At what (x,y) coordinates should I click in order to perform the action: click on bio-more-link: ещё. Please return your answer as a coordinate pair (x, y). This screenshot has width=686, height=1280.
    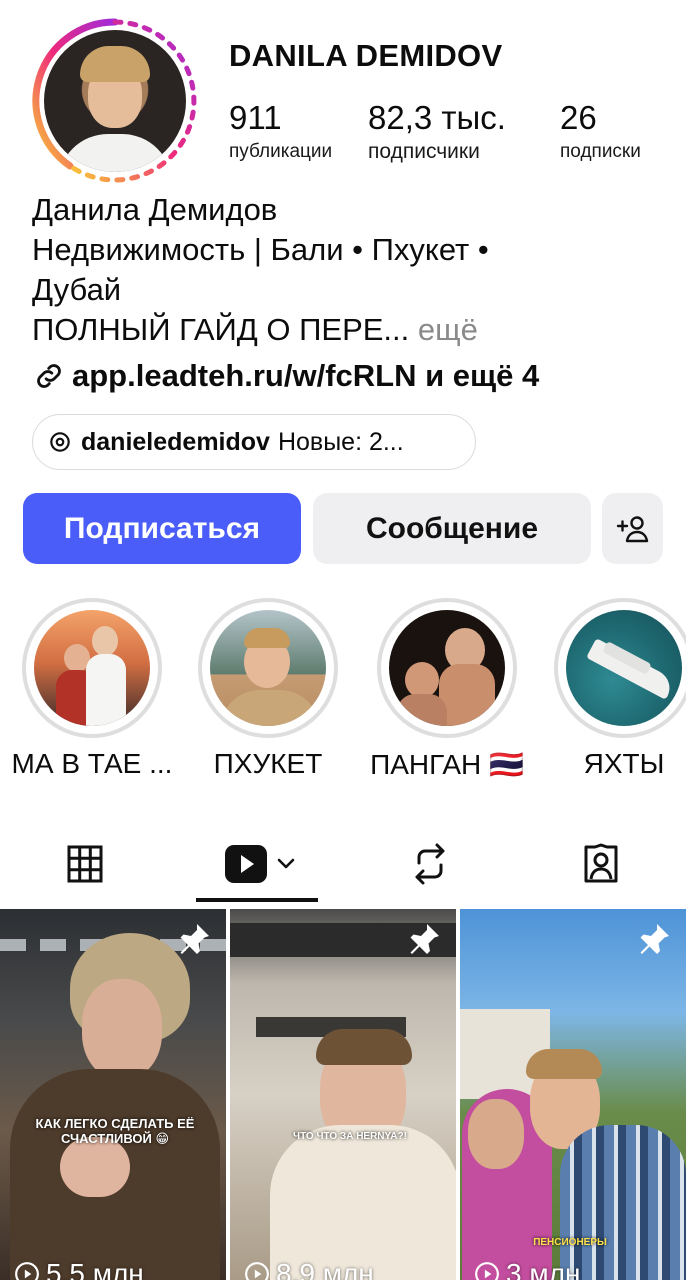
    Looking at the image, I should click on (443, 329).